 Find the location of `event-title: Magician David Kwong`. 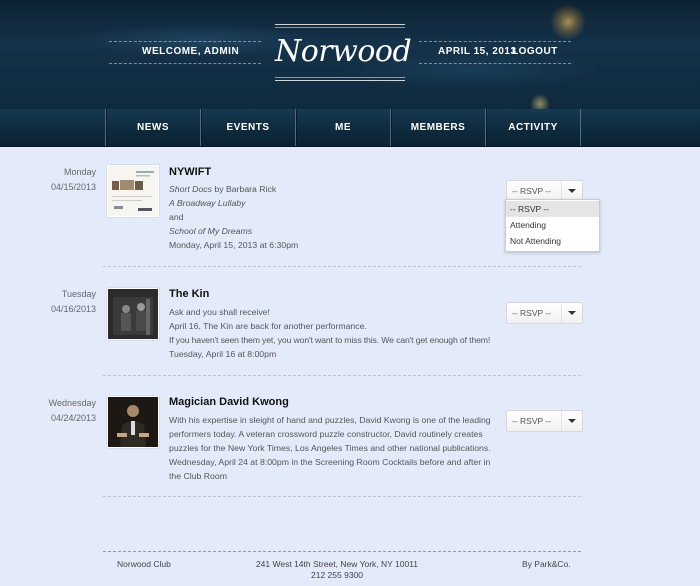

event-title: Magician David Kwong is located at coordinates (229, 402).